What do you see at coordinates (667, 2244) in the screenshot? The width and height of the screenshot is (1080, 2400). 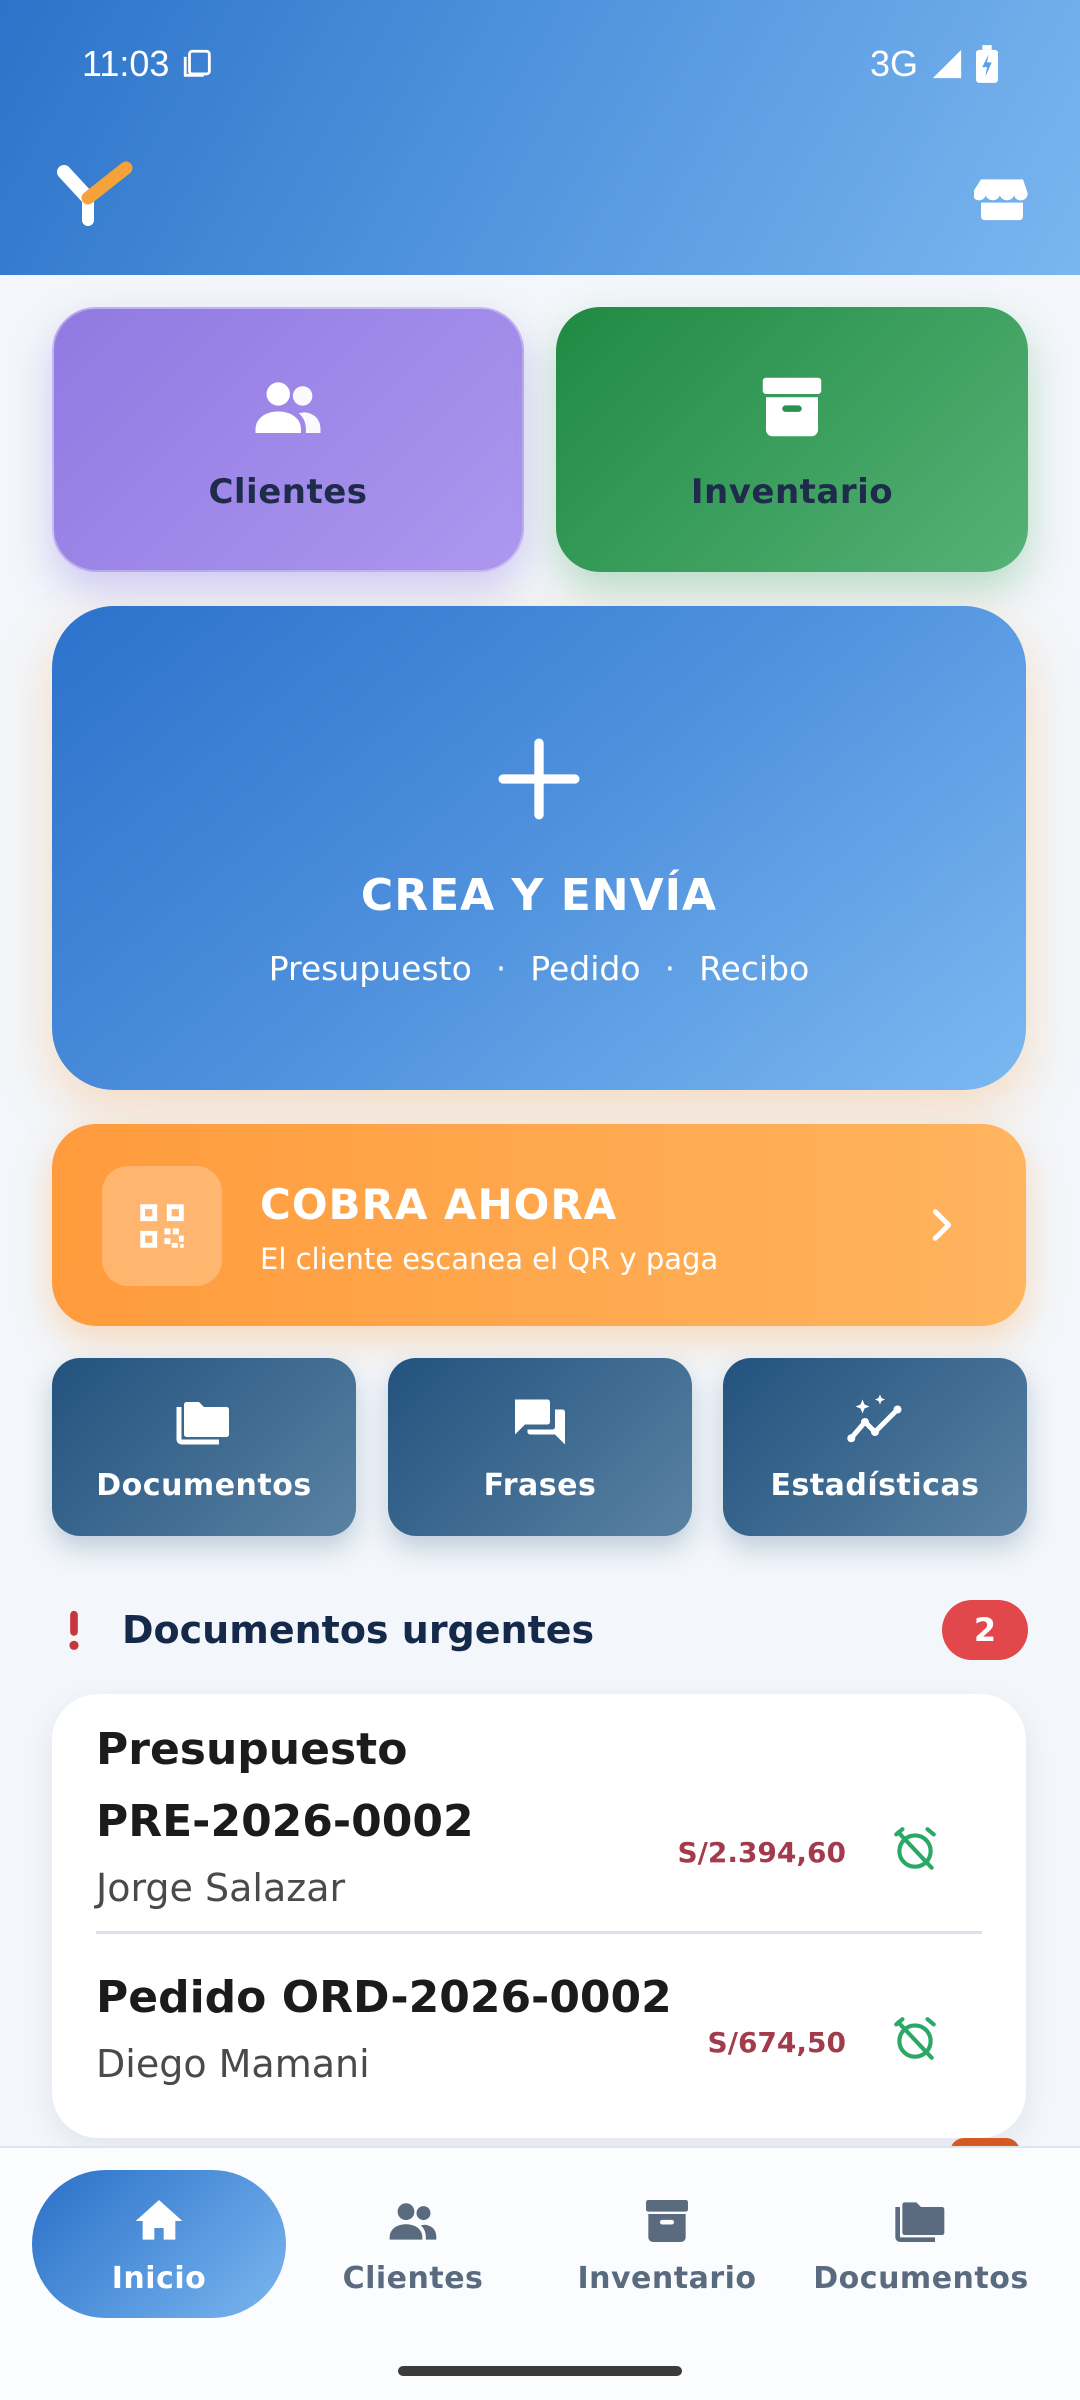 I see `nav-inventario: Inventario` at bounding box center [667, 2244].